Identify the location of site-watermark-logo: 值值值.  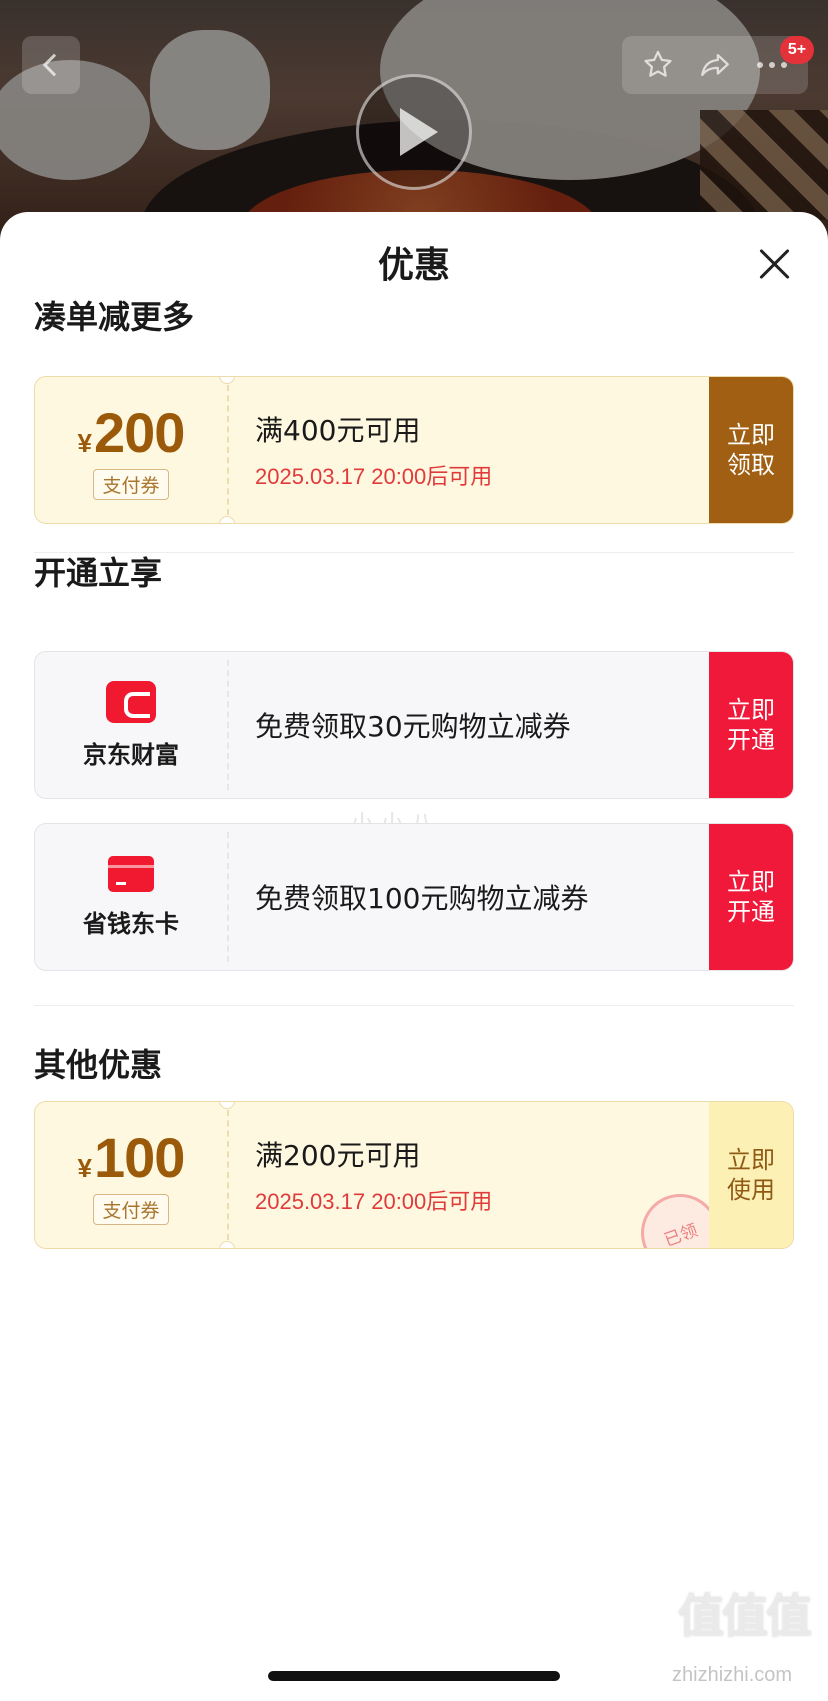
(745, 1616).